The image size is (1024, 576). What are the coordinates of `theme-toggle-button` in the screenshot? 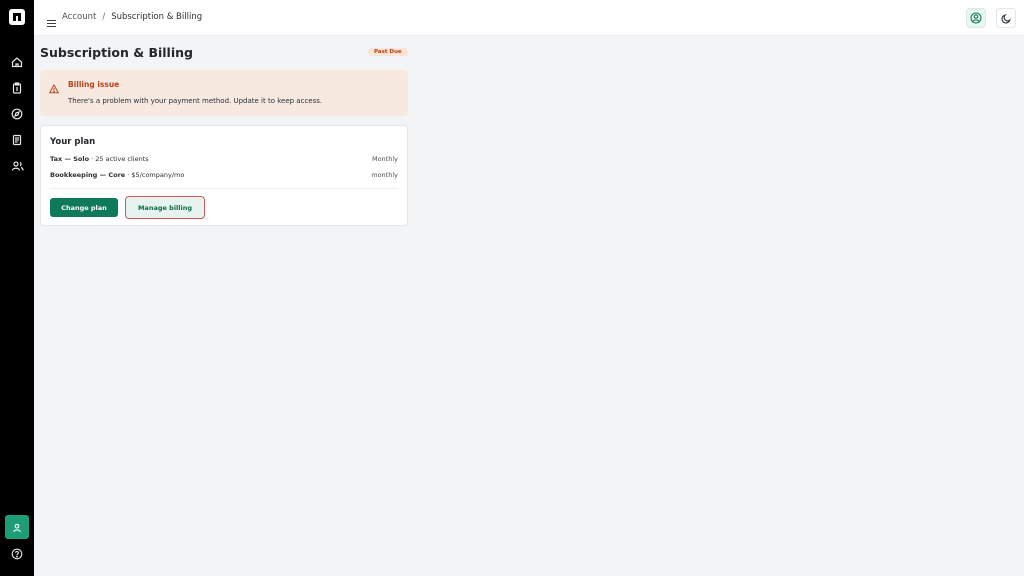 It's located at (1006, 18).